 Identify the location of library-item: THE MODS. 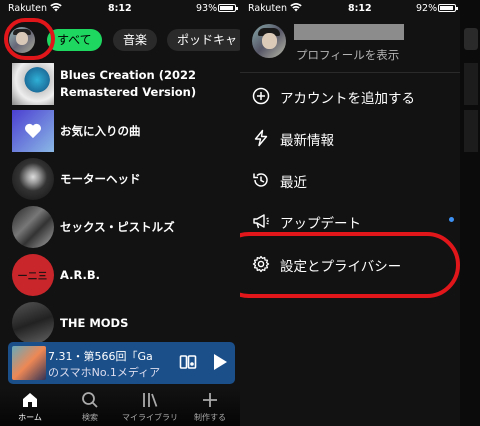
(120, 323).